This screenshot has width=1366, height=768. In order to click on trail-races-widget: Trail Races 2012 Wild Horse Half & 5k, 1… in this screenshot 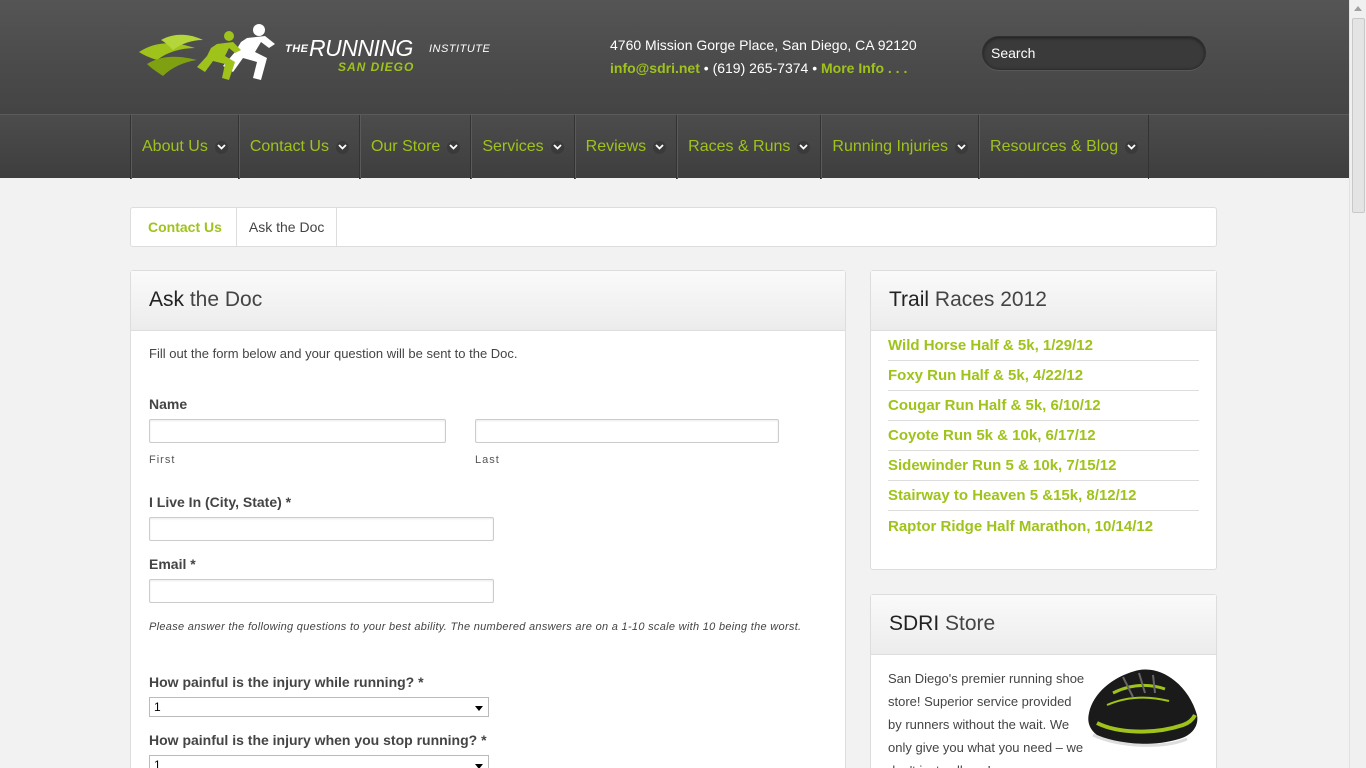, I will do `click(1043, 420)`.